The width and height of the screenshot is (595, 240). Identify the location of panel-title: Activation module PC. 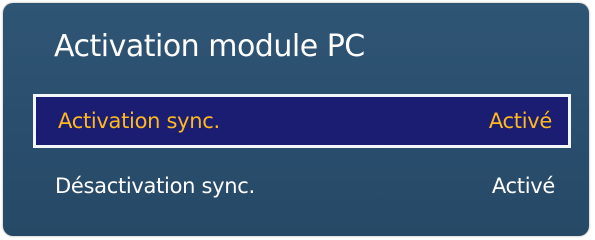
(209, 46).